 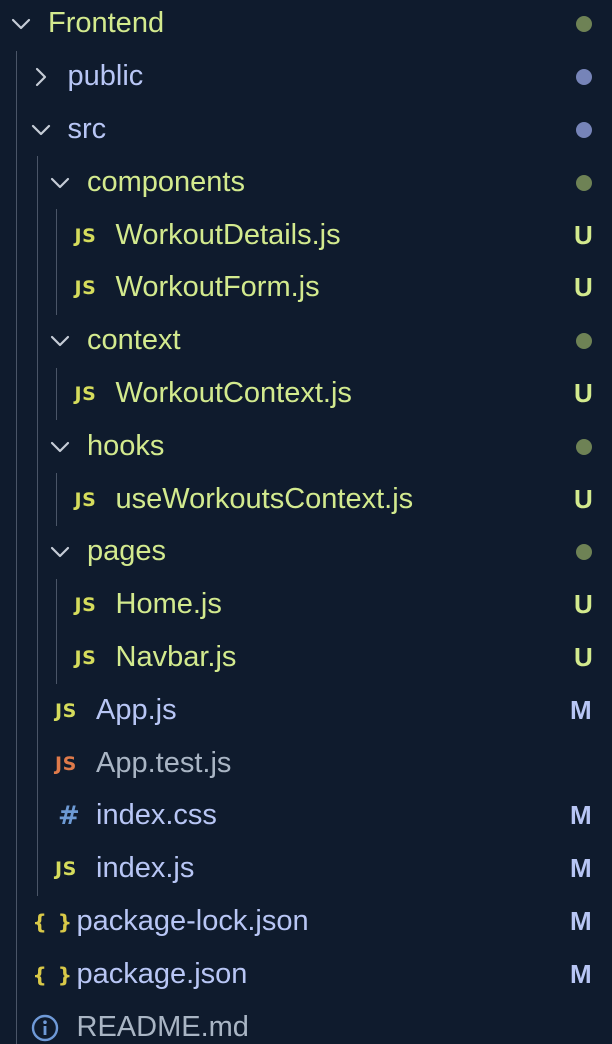 I want to click on folder-pages: pages, so click(x=306, y=552).